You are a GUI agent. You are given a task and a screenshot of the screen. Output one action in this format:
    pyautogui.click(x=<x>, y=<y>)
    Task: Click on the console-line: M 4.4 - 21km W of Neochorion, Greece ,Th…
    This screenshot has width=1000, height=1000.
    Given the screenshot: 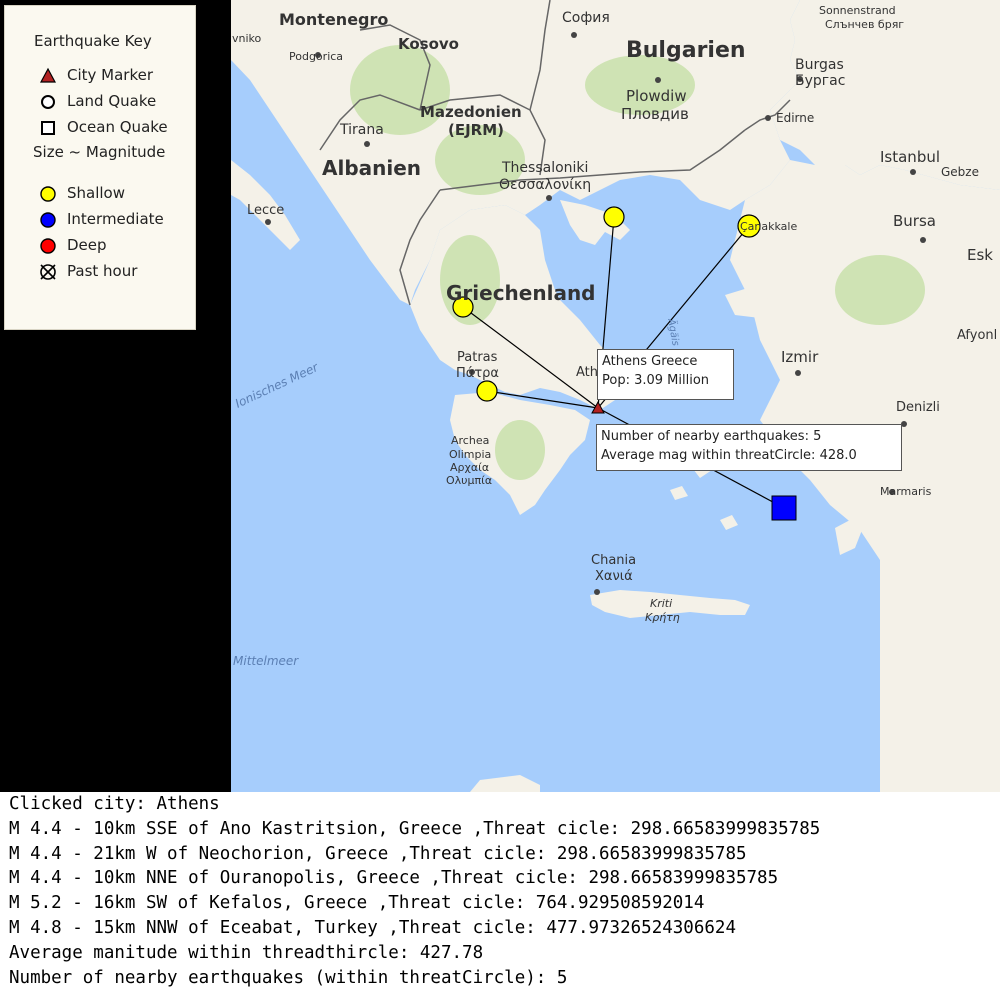 What is the action you would take?
    pyautogui.click(x=378, y=853)
    